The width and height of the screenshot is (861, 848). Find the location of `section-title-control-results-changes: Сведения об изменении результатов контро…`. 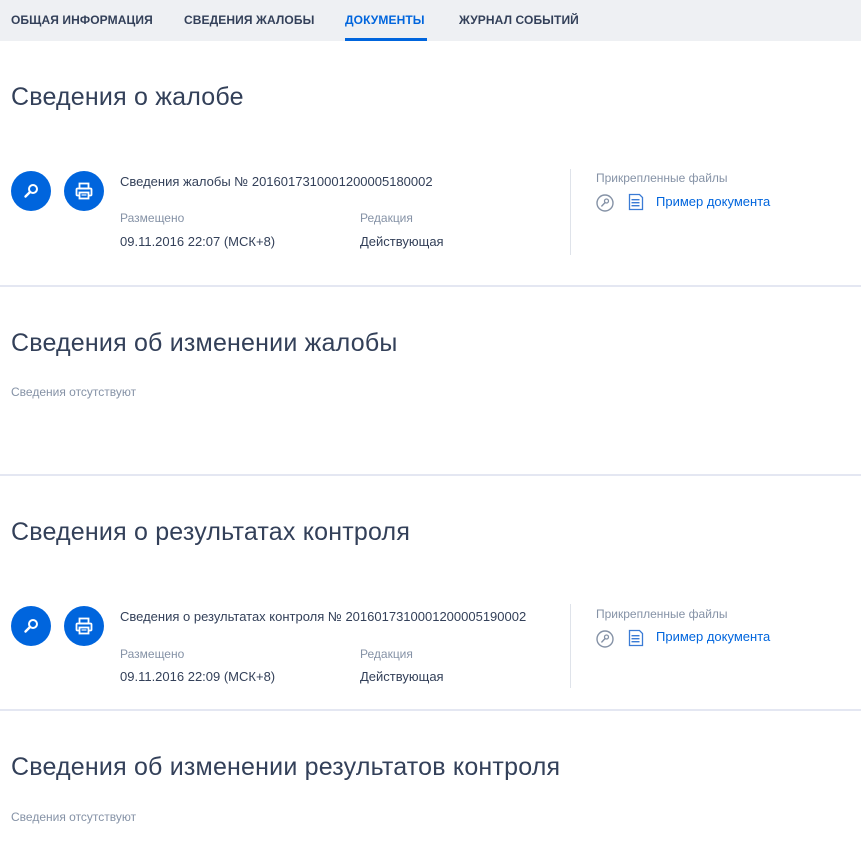

section-title-control-results-changes: Сведения об изменении результатов контро… is located at coordinates (286, 767).